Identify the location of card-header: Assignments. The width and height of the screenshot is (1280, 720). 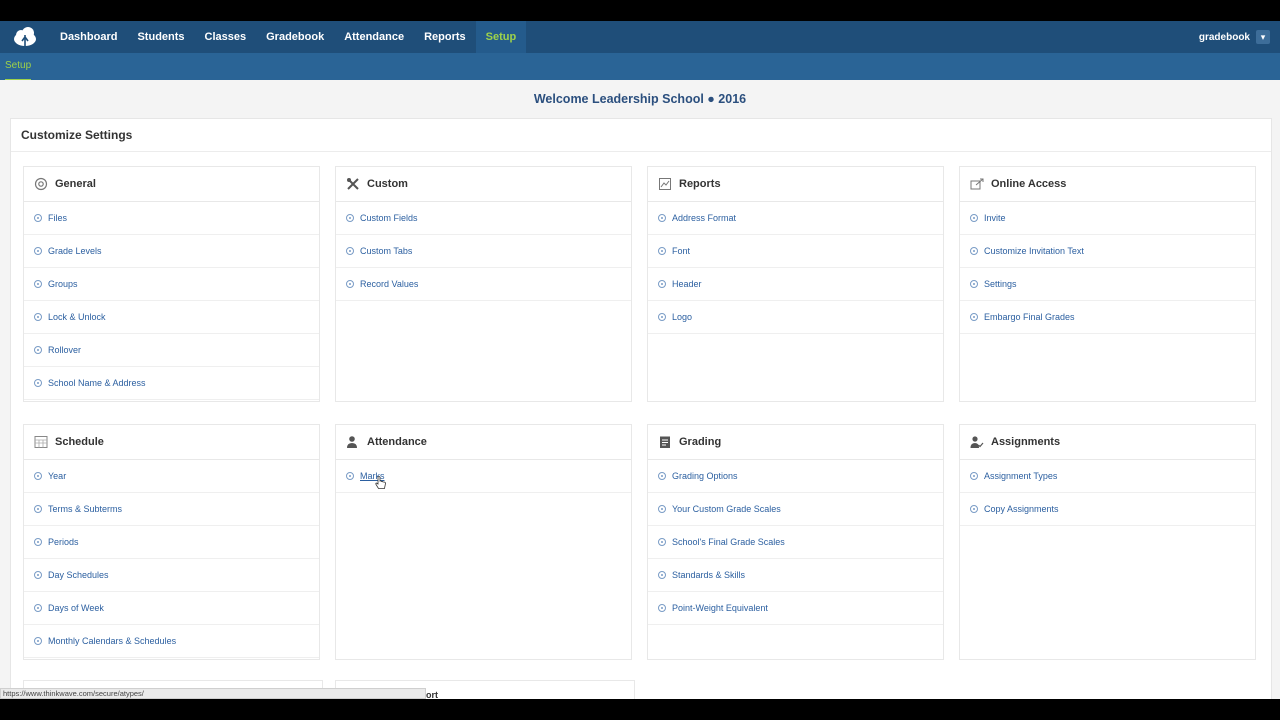
(1107, 442).